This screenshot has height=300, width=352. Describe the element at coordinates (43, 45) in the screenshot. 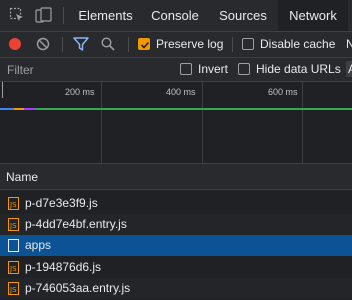

I see `clear-icon` at that location.